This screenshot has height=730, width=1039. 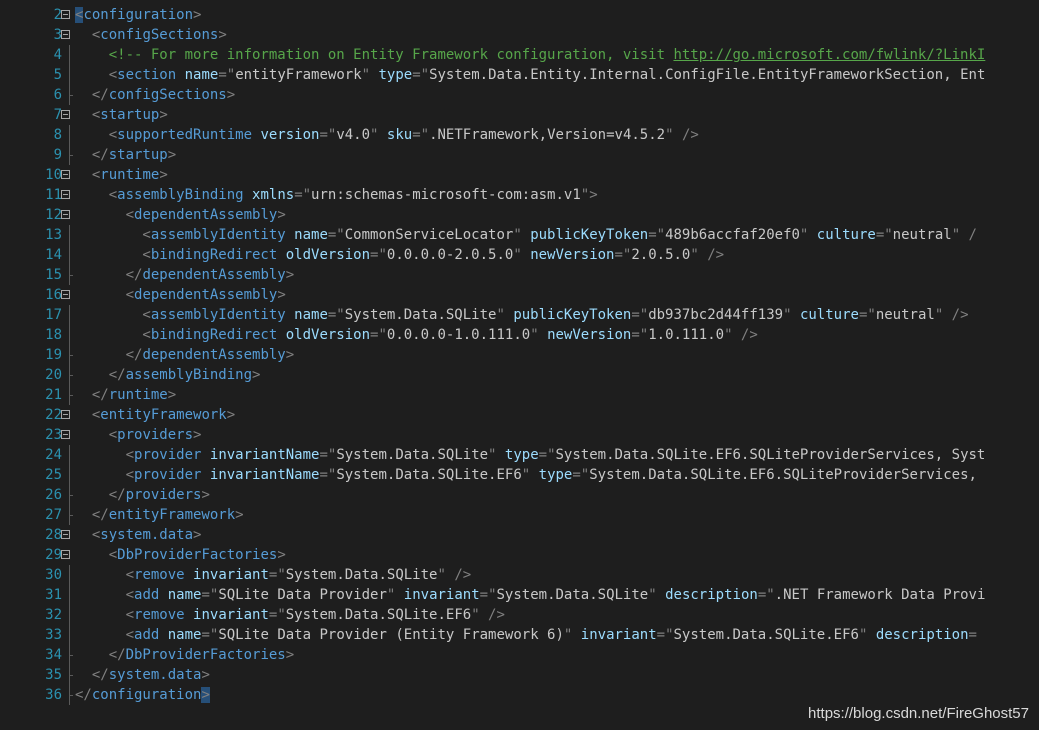 What do you see at coordinates (519, 15) in the screenshot?
I see `code-line: 2 <configuration>` at bounding box center [519, 15].